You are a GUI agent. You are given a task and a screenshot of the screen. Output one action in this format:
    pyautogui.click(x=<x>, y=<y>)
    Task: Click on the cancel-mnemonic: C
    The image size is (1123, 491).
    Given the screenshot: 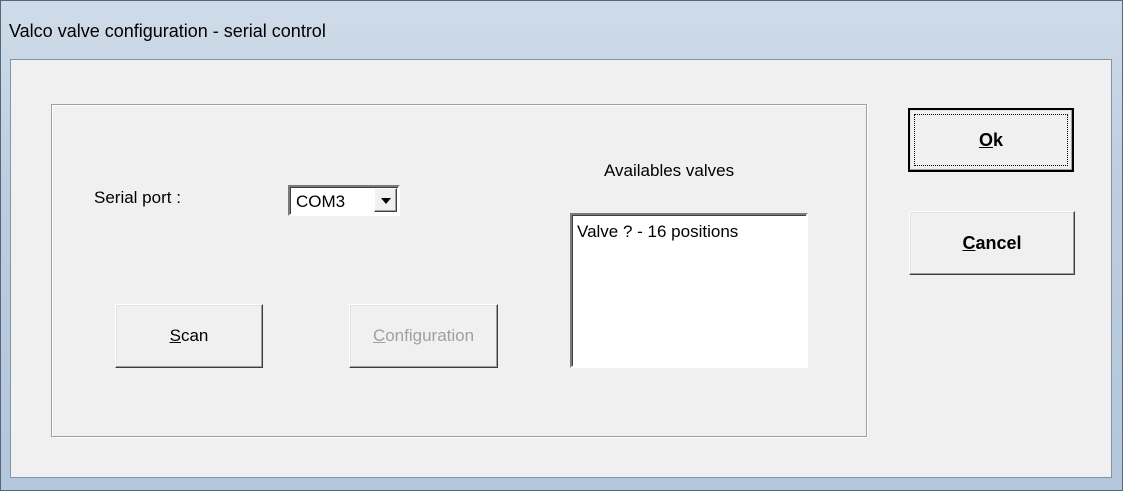 What is the action you would take?
    pyautogui.click(x=969, y=242)
    